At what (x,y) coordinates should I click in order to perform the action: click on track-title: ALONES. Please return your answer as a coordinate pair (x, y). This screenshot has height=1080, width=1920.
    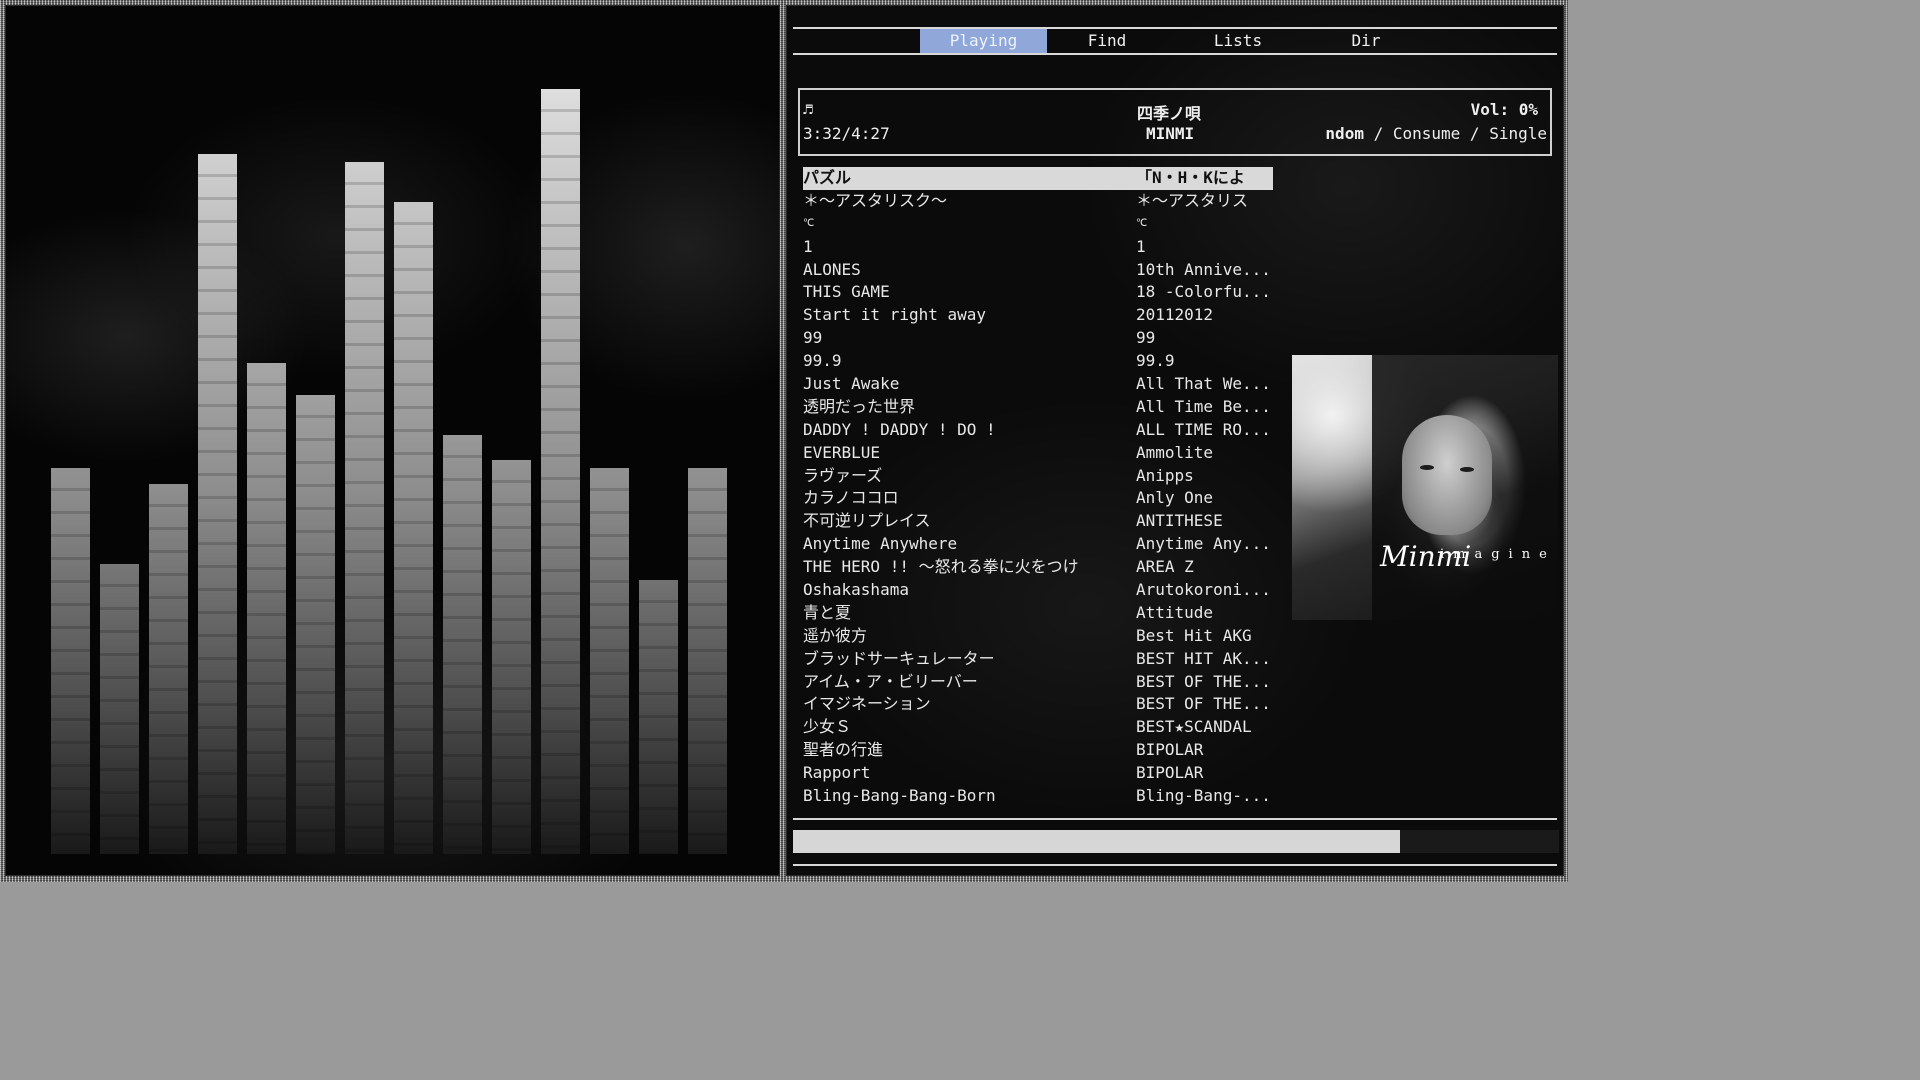
    Looking at the image, I should click on (832, 269).